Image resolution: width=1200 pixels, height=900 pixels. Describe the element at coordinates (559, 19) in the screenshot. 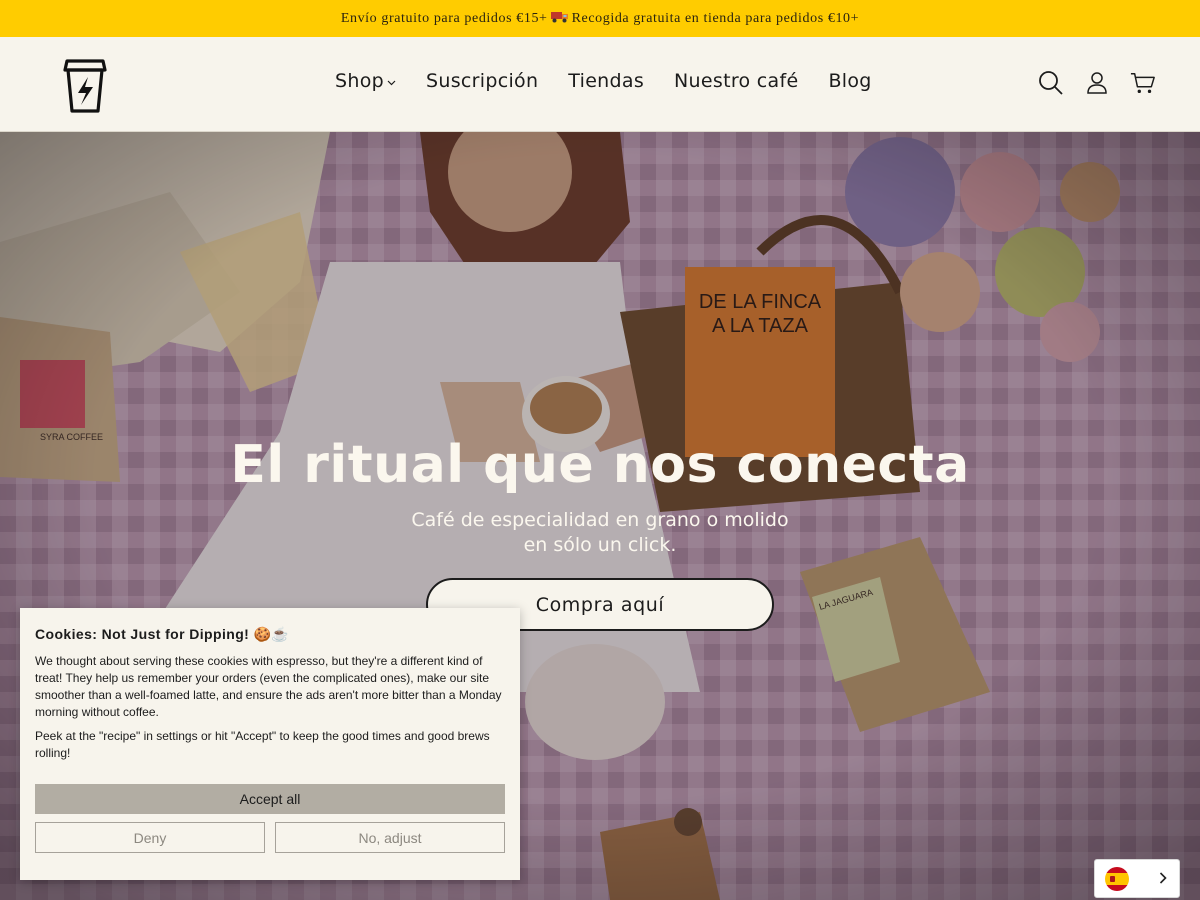

I see `truck-icon` at that location.